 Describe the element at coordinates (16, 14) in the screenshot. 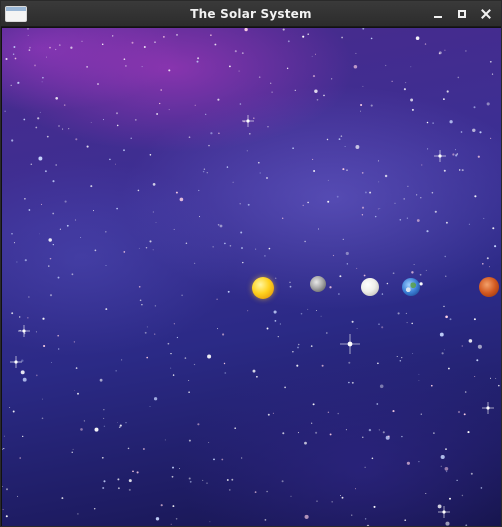

I see `window-app-icon` at that location.